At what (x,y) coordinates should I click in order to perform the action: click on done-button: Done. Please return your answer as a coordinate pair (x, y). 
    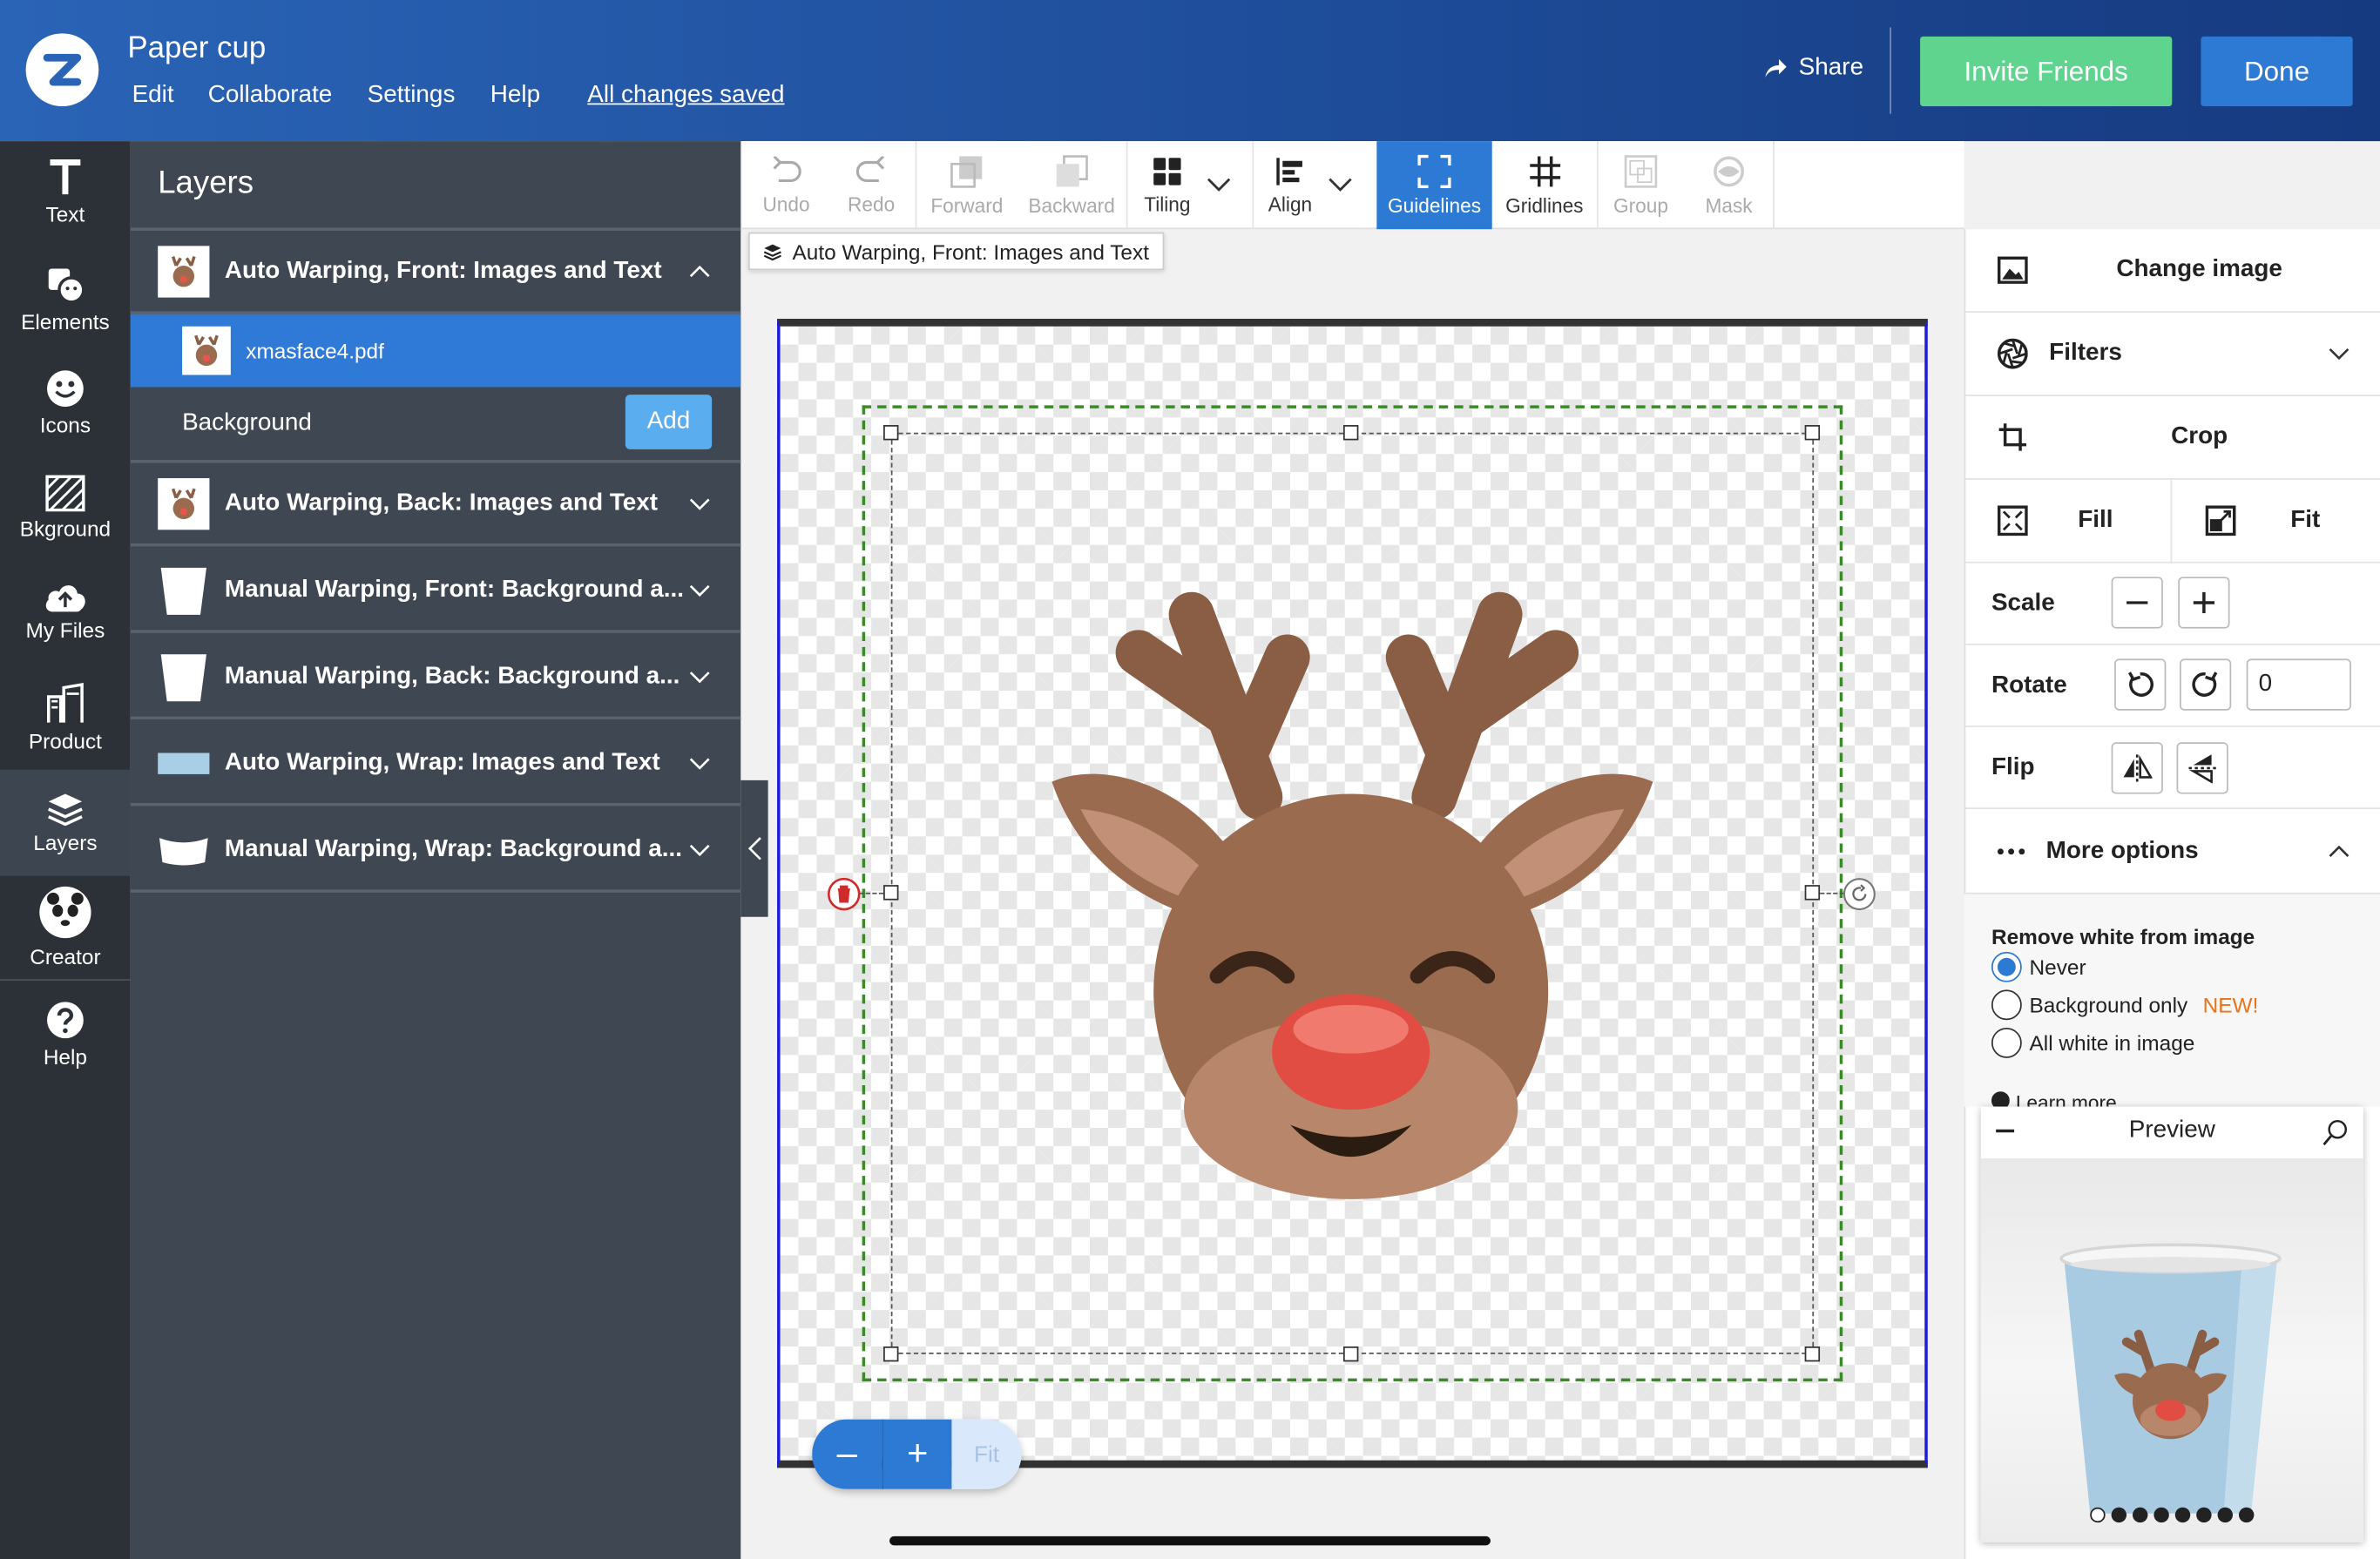
    Looking at the image, I should click on (2277, 71).